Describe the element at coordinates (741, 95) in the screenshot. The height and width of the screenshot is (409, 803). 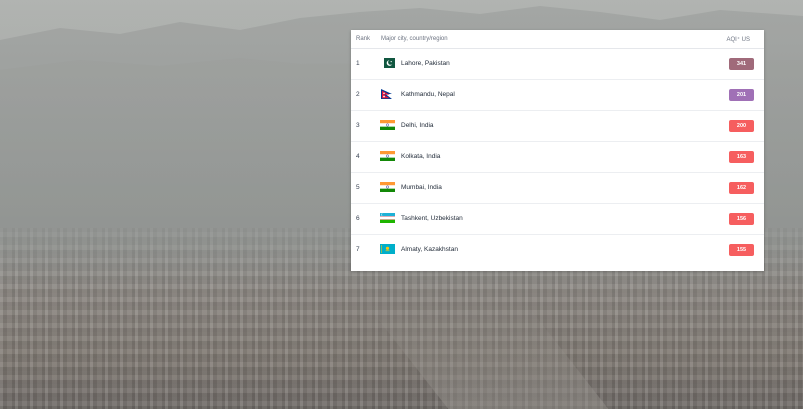
I see `aqi-badge: 201` at that location.